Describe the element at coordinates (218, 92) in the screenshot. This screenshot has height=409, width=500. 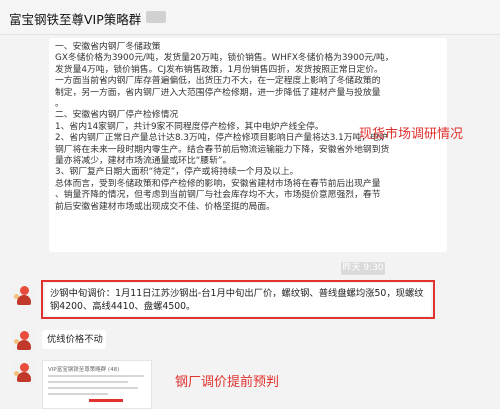
I see `doc-line: 制定，另一方面，省内钢厂进入大范围停产检修期，进一步降低了建材产量与投放量` at that location.